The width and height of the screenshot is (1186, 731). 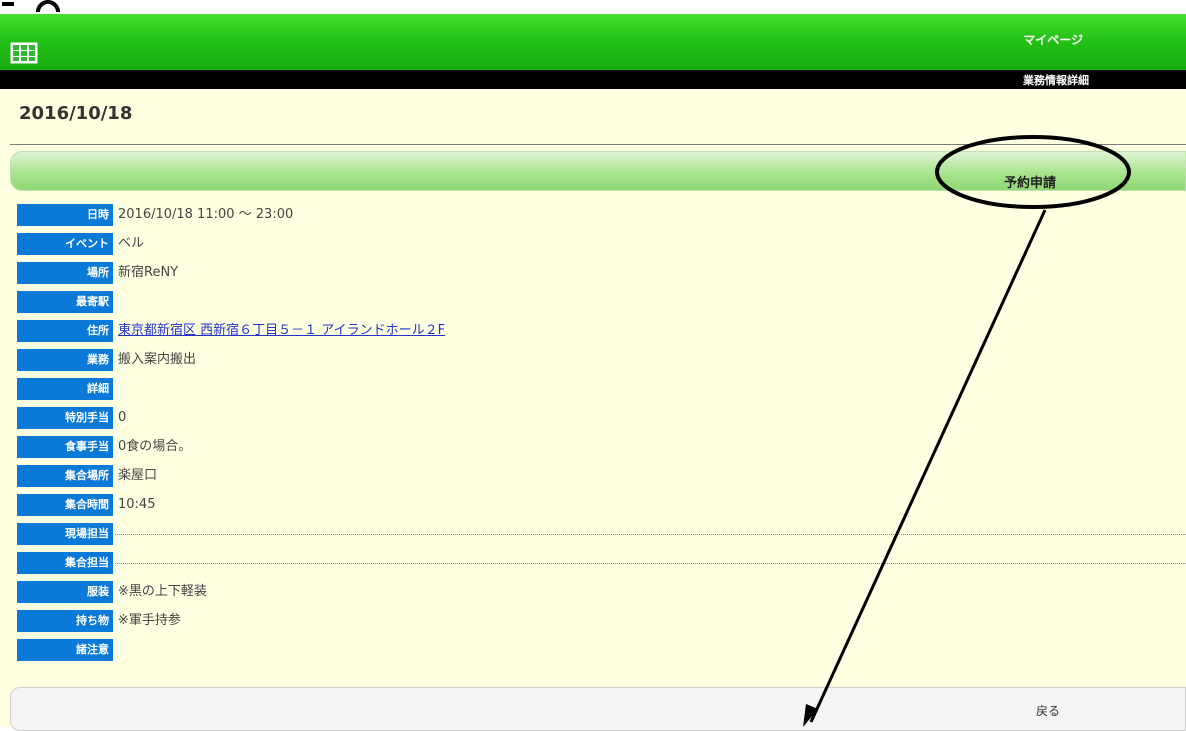 I want to click on detail-label: 詳細, so click(x=65, y=389).